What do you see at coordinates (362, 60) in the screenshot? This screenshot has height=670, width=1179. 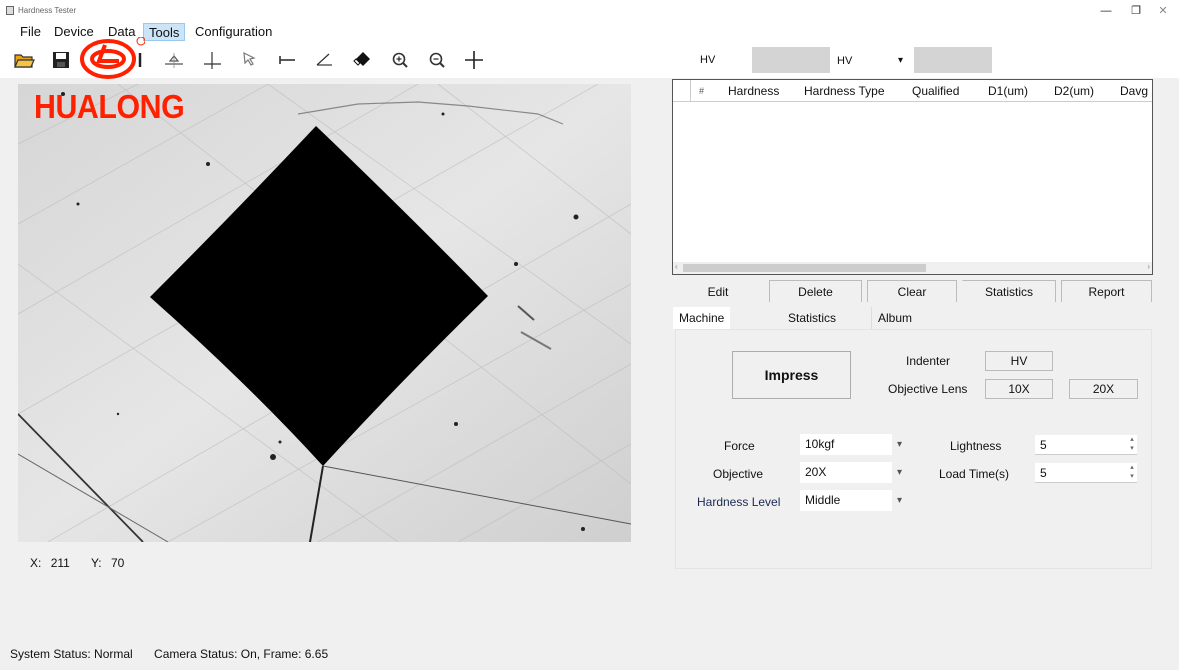 I see `eraser-icon` at bounding box center [362, 60].